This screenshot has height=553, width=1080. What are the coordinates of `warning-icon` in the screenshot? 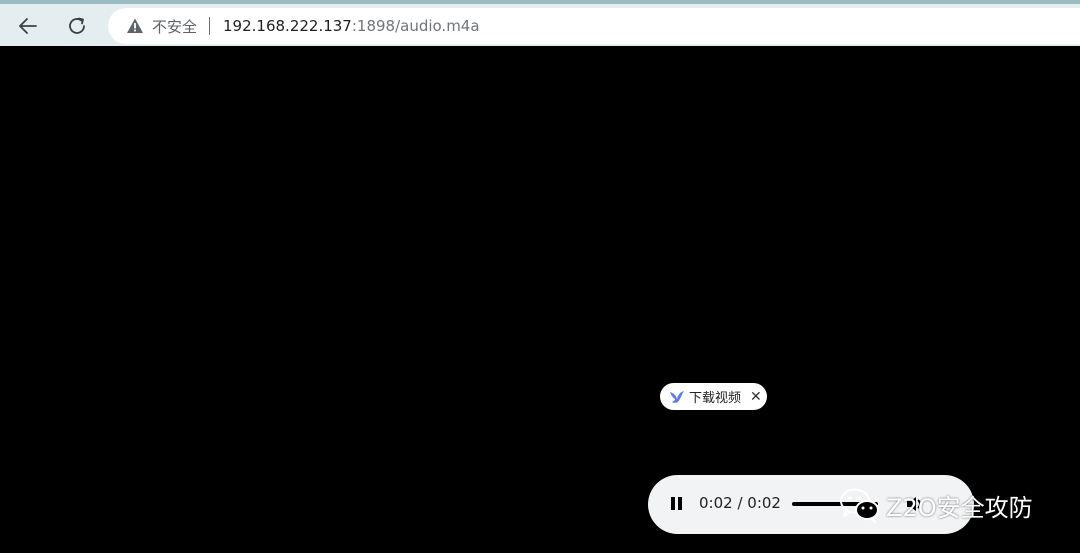 It's located at (135, 26).